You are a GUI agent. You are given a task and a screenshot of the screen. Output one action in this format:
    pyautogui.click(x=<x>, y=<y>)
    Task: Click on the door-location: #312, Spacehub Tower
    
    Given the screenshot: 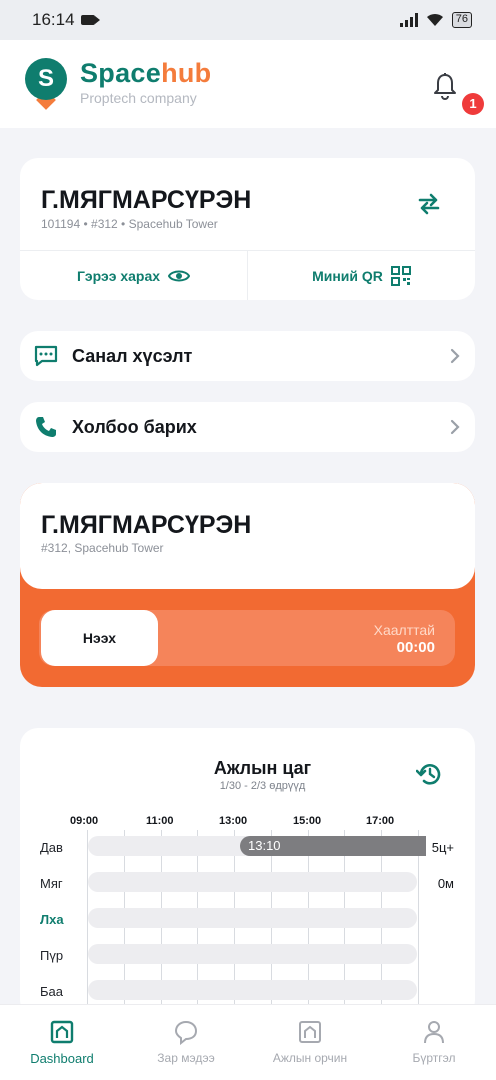 What is the action you would take?
    pyautogui.click(x=102, y=548)
    